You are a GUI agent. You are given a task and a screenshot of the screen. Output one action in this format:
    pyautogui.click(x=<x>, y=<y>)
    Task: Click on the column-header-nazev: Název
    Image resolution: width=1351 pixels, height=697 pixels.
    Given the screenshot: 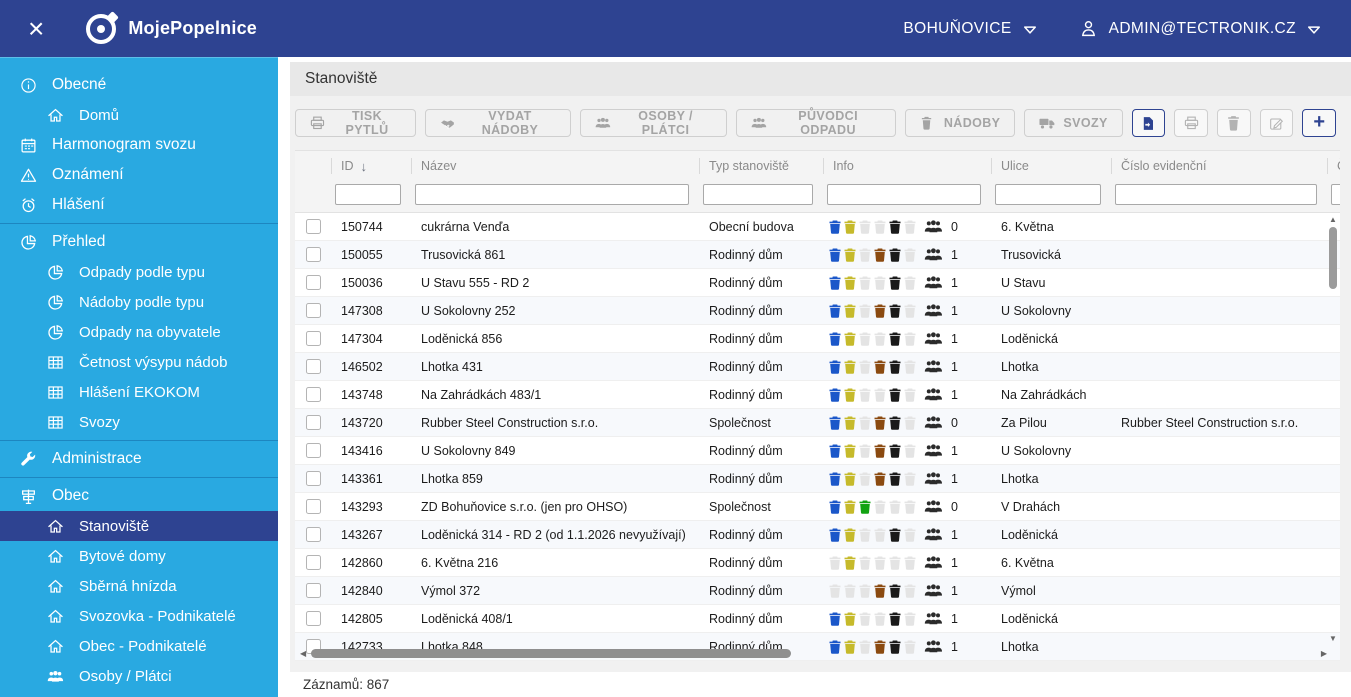 What is the action you would take?
    pyautogui.click(x=555, y=166)
    